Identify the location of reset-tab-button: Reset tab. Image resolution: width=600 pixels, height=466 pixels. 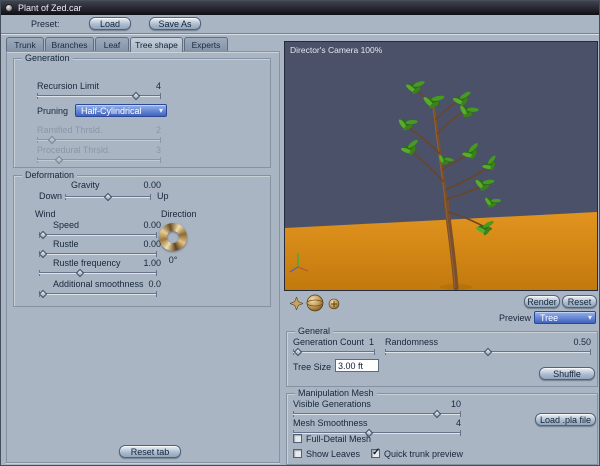
(150, 451).